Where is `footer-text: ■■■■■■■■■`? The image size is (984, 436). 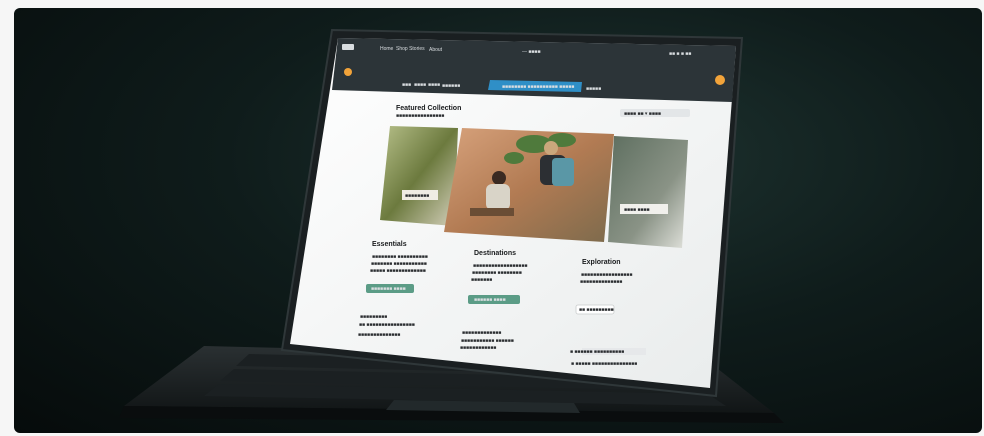
footer-text: ■■■■■■■■■ is located at coordinates (373, 317).